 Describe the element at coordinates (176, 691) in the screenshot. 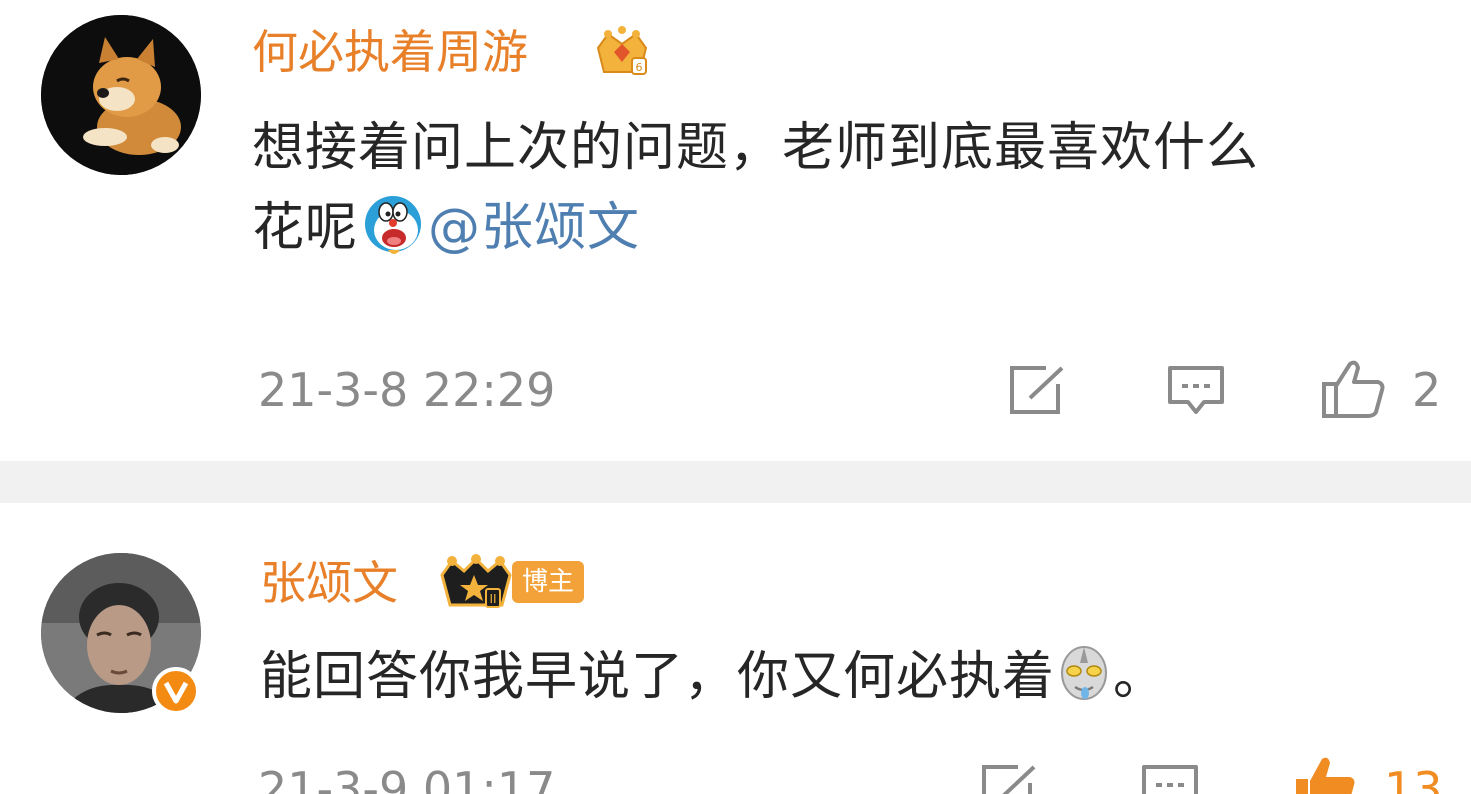

I see `verified-v-icon` at that location.